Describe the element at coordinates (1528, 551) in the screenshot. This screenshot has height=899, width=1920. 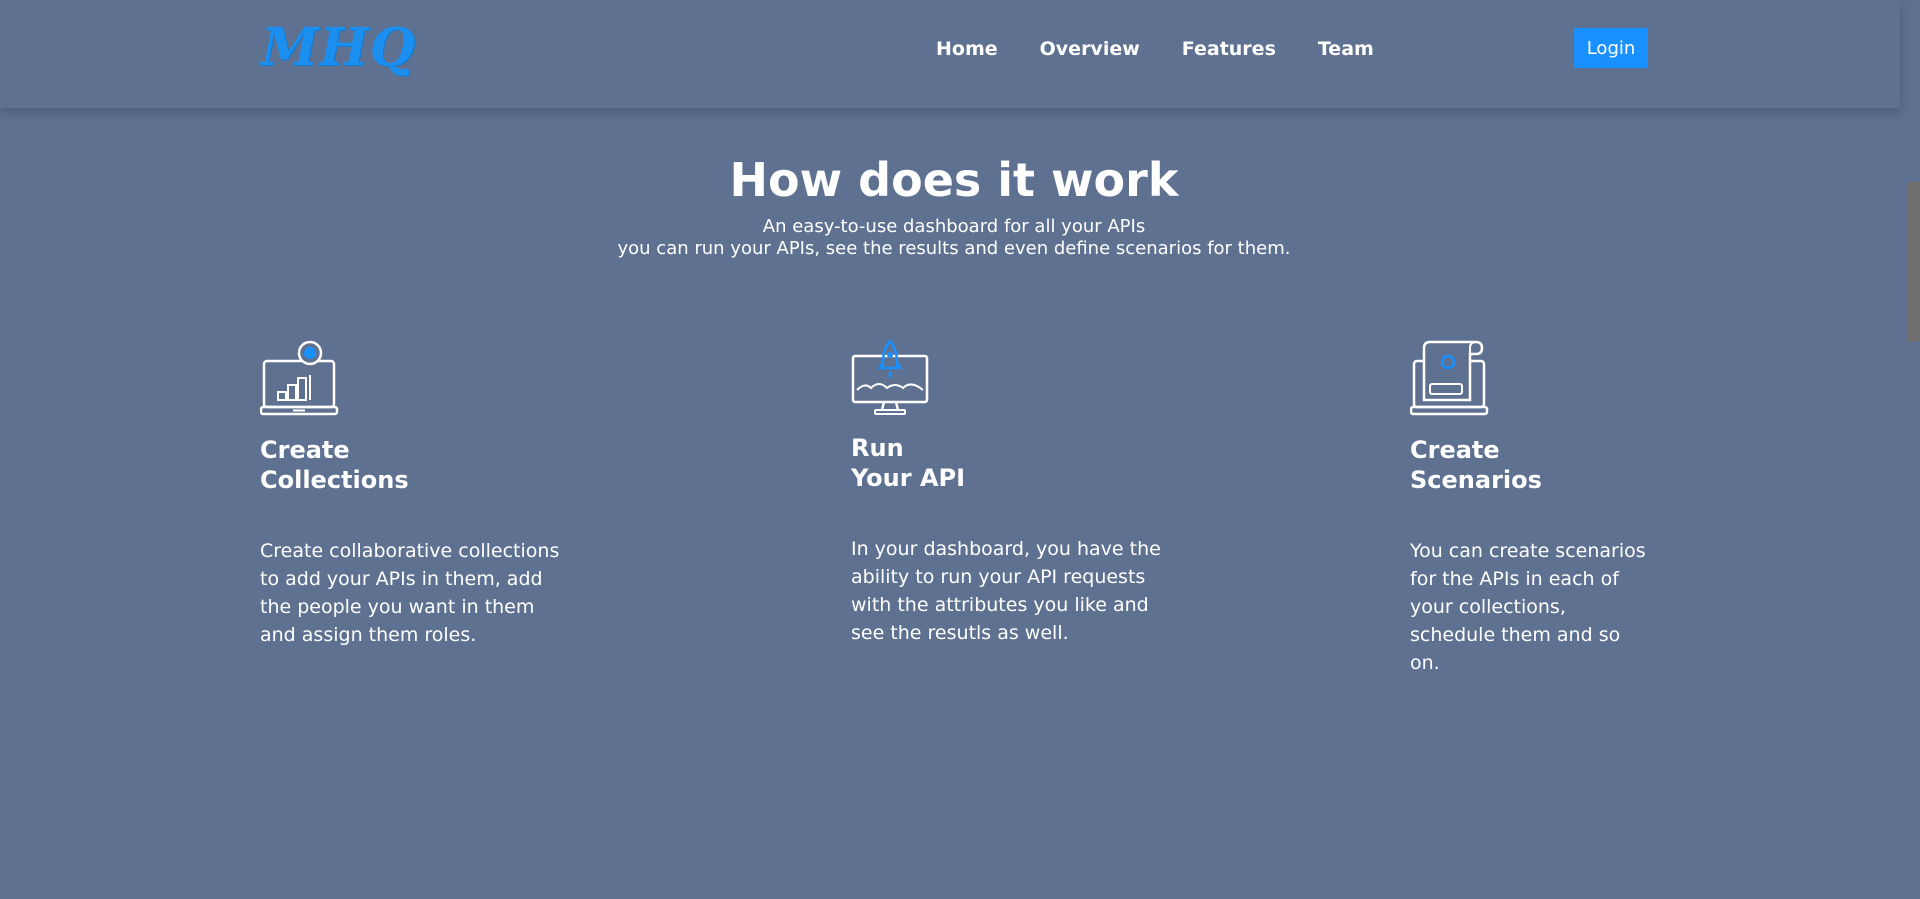
I see `description-line: You can create scenarios` at that location.